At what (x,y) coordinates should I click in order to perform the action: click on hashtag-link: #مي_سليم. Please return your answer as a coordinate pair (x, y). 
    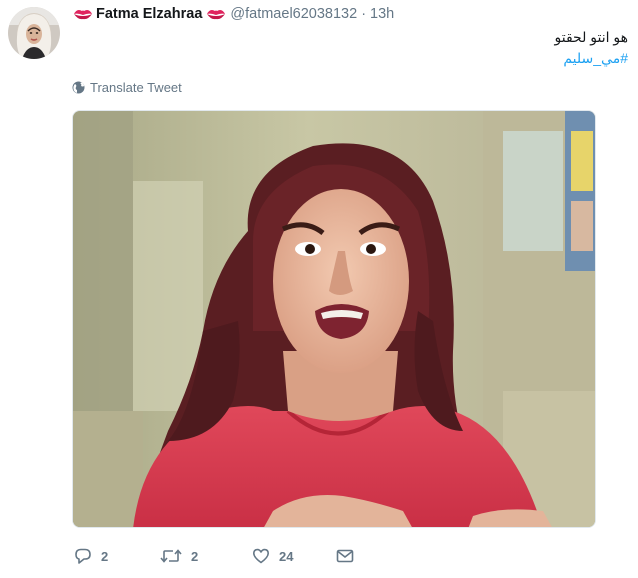
    Looking at the image, I should click on (591, 58).